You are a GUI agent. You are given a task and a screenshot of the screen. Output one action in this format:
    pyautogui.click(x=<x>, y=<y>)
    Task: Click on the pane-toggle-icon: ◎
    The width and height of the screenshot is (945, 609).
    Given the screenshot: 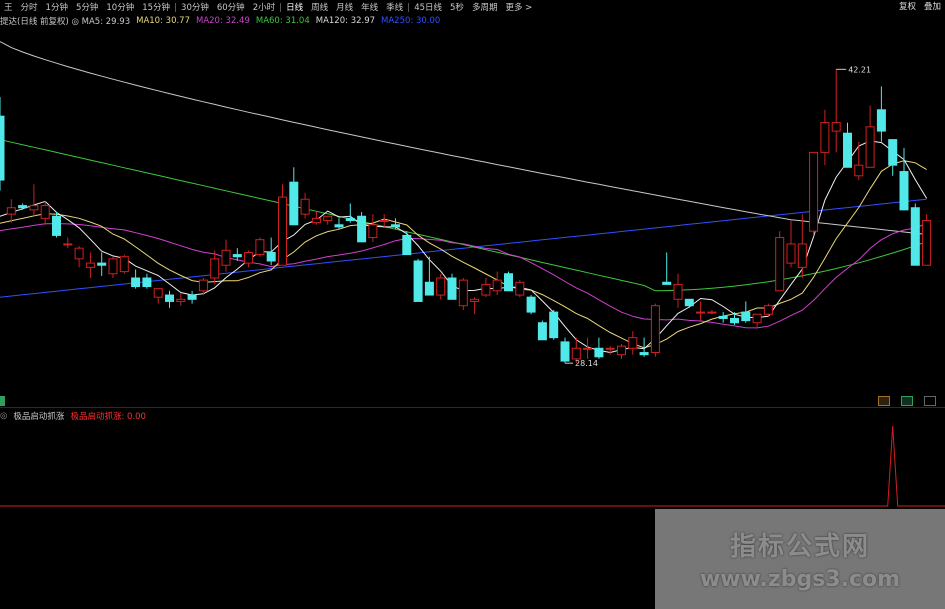 What is the action you would take?
    pyautogui.click(x=3, y=416)
    